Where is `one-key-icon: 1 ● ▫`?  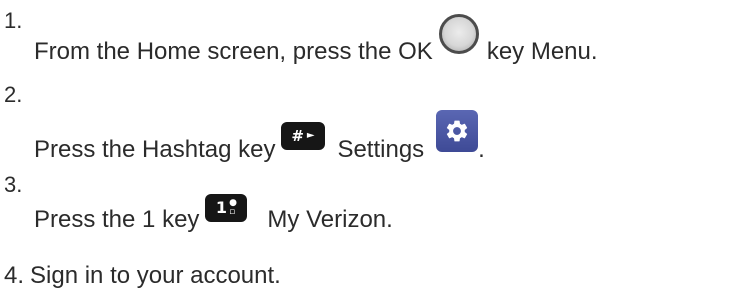 one-key-icon: 1 ● ▫ is located at coordinates (226, 208).